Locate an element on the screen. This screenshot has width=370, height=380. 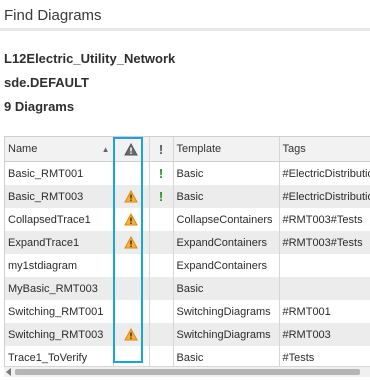
column-header-inconsistent: ! is located at coordinates (161, 149).